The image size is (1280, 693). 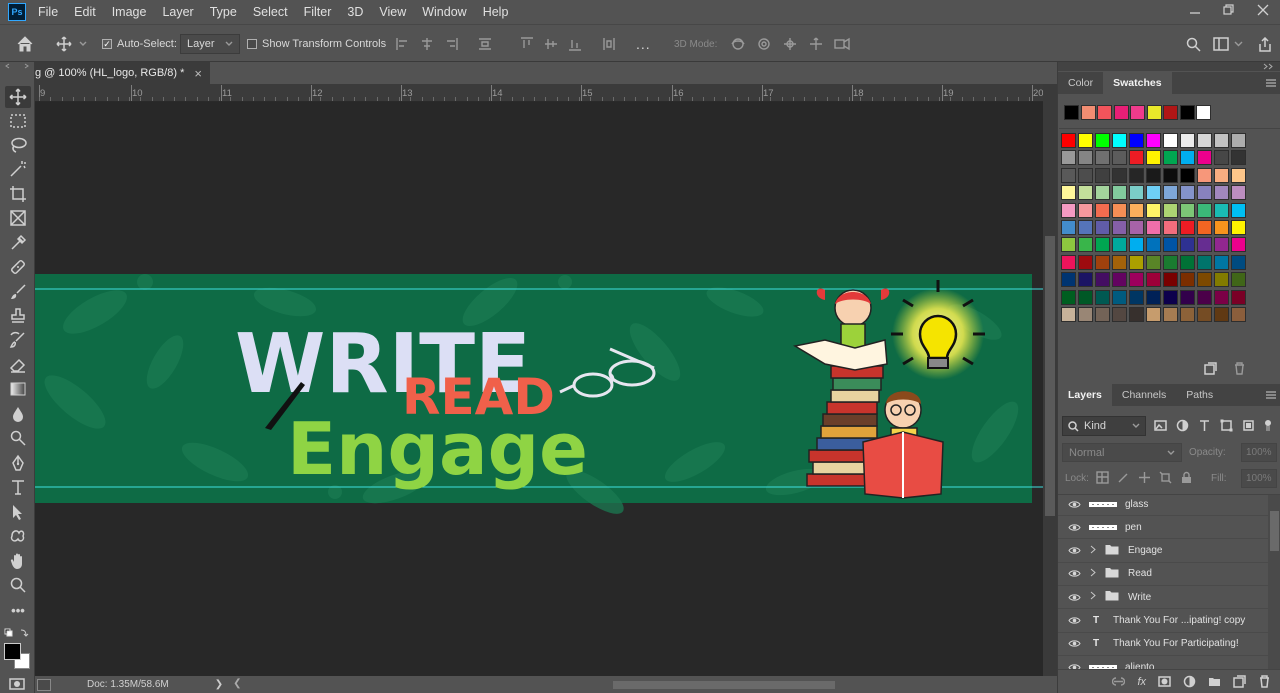 I want to click on horizontal-ruler: 9 10 11 12 13 14 15 16 17 18 19 20, so click(x=539, y=93).